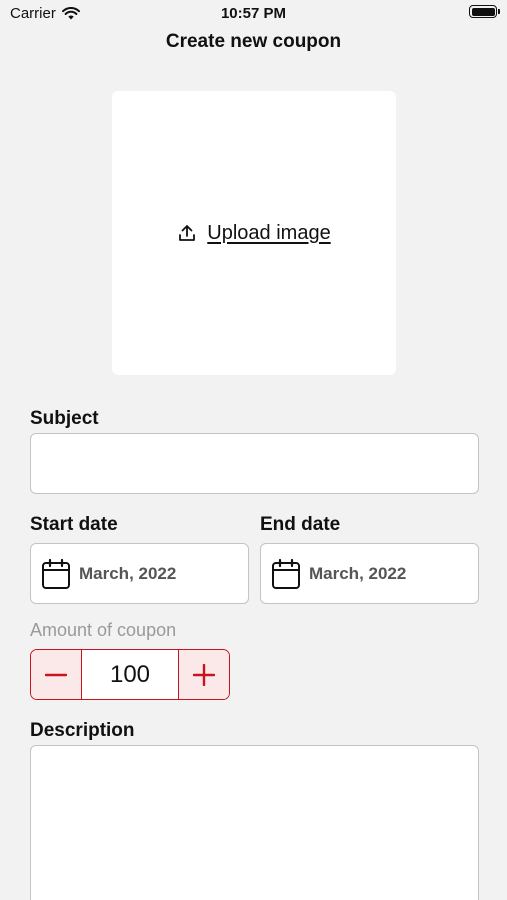 The image size is (507, 900). I want to click on battery-icon, so click(484, 11).